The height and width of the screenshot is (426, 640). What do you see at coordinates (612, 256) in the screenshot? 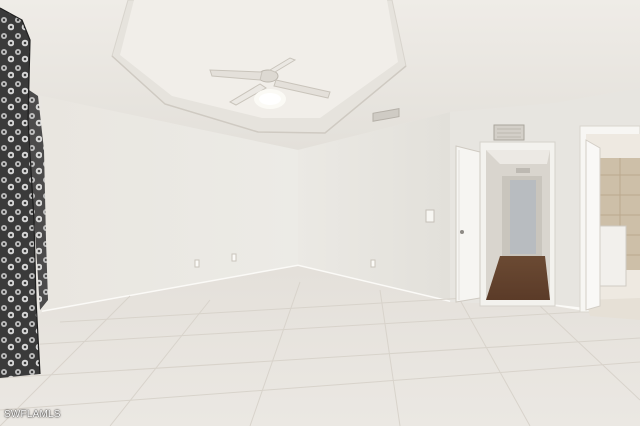
I see `vanity-counter` at bounding box center [612, 256].